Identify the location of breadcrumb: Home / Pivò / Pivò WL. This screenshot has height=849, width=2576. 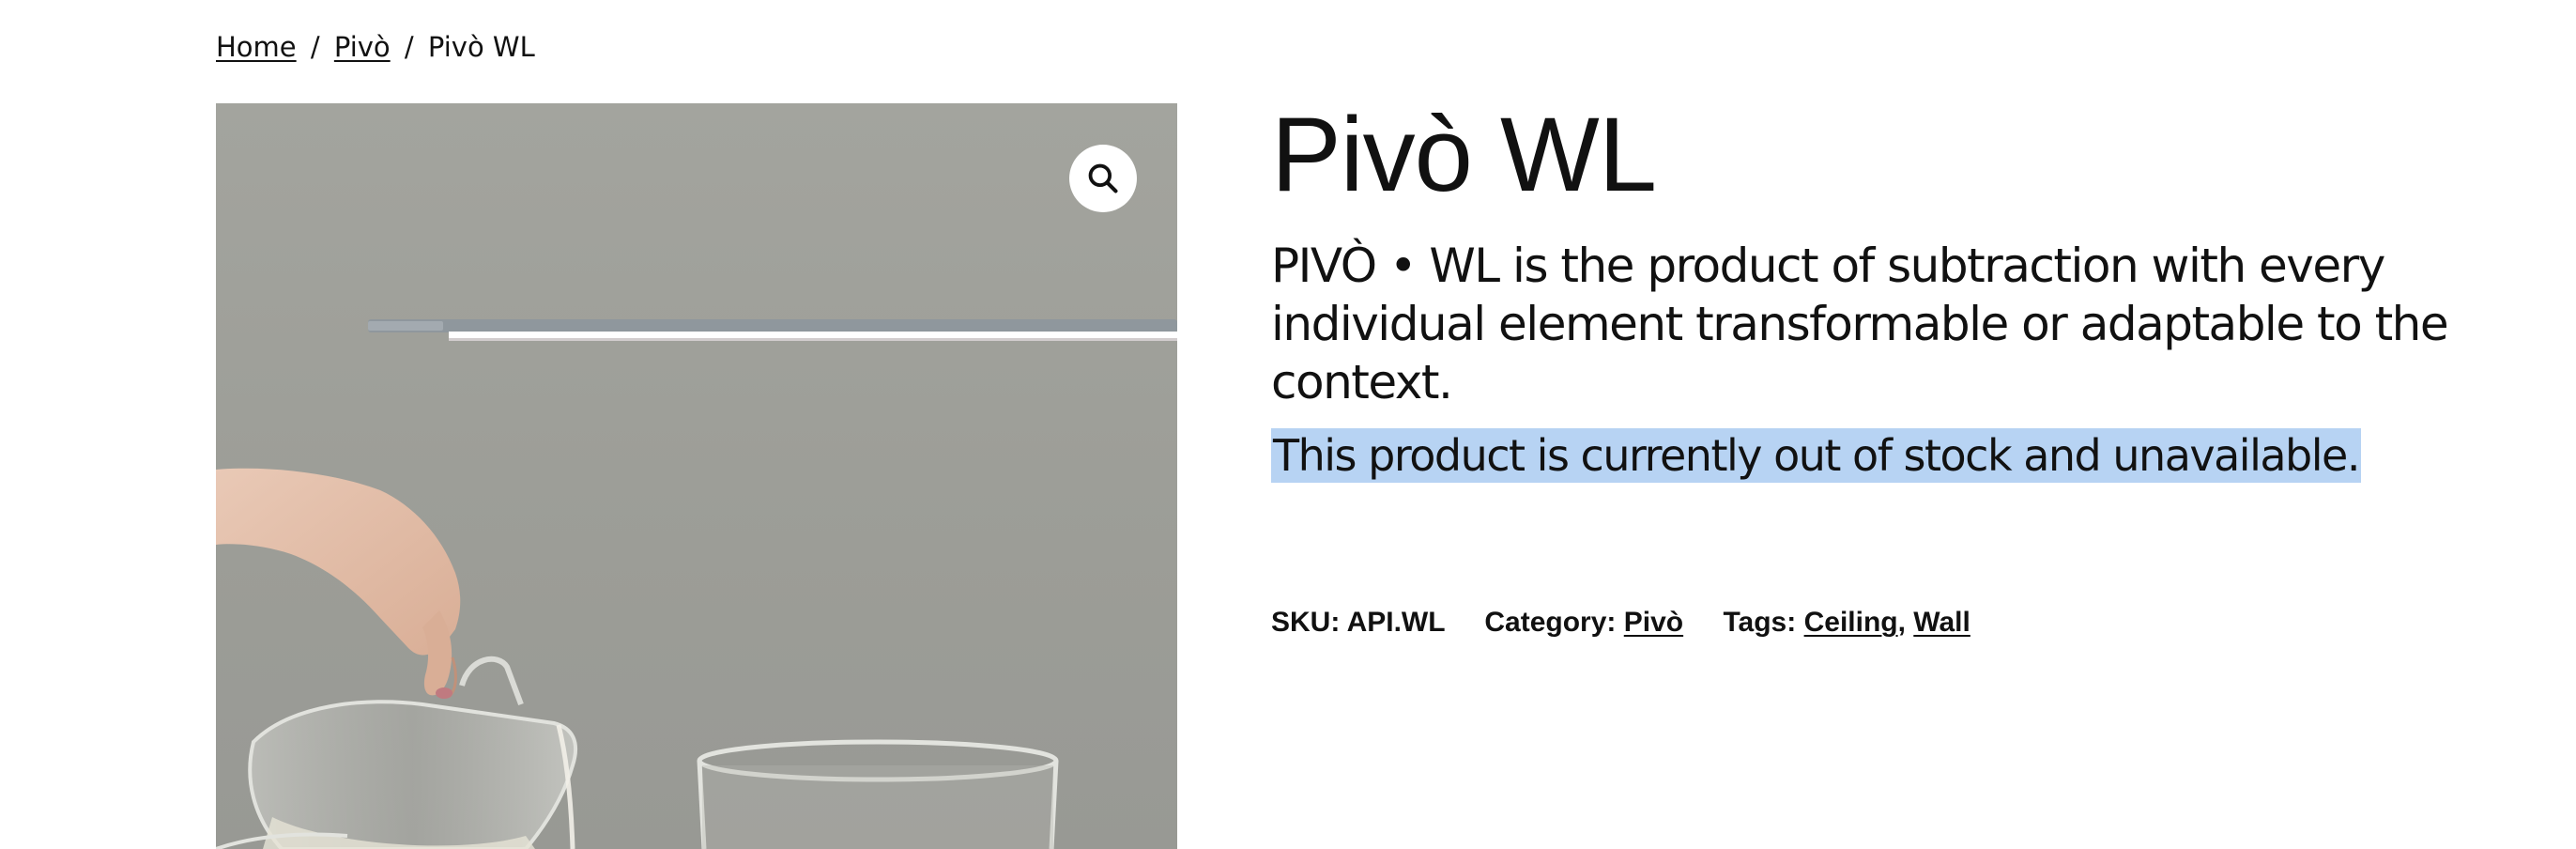
(376, 47).